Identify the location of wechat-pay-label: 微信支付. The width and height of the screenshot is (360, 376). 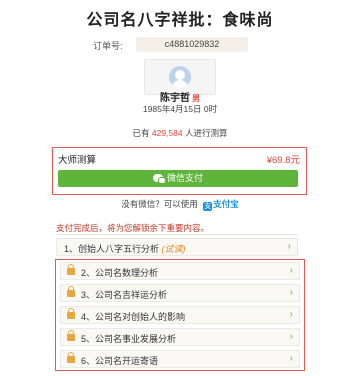
(184, 178).